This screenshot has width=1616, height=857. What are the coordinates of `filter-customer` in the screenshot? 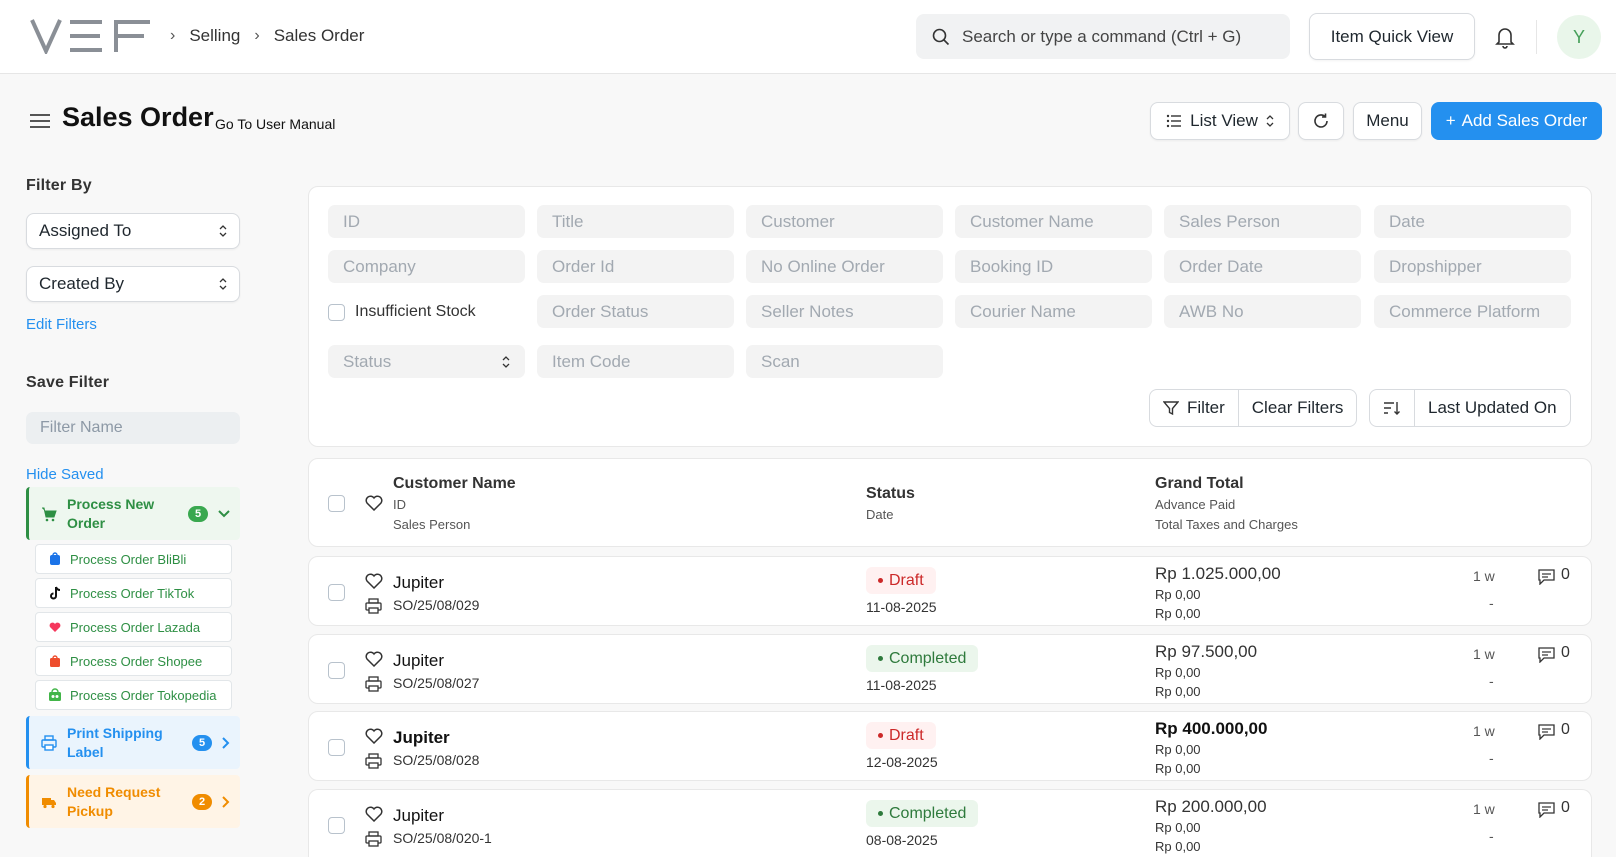 It's located at (844, 221).